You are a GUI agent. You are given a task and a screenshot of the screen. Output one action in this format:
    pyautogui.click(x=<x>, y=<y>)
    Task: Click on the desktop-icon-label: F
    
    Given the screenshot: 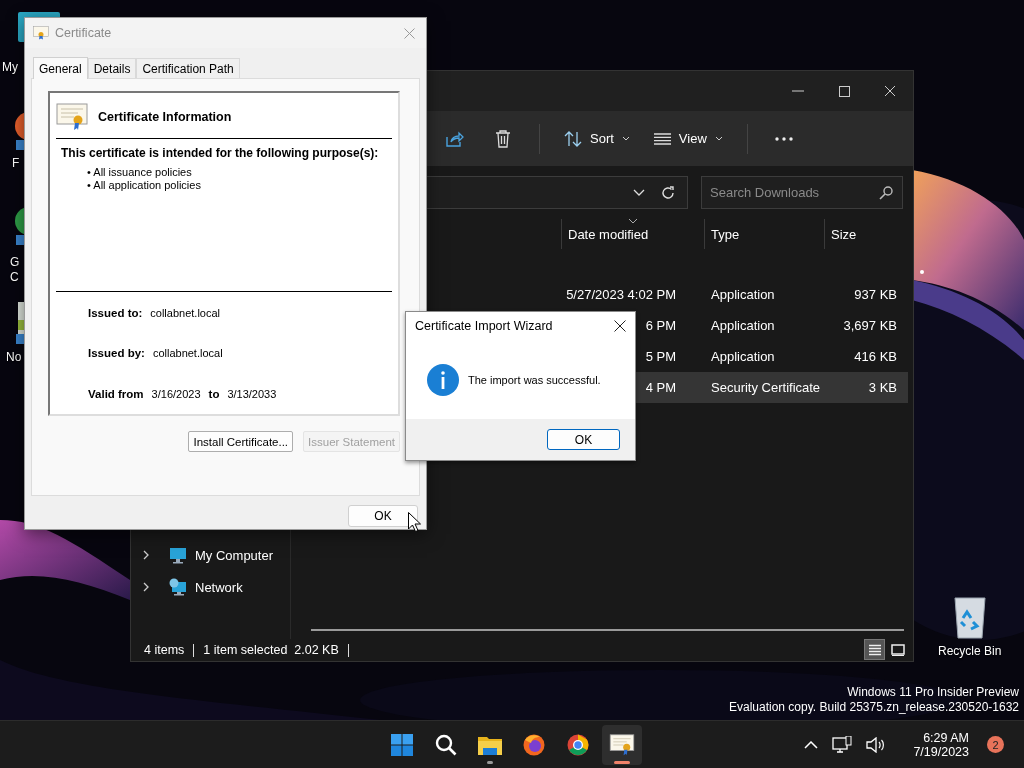 What is the action you would take?
    pyautogui.click(x=16, y=163)
    